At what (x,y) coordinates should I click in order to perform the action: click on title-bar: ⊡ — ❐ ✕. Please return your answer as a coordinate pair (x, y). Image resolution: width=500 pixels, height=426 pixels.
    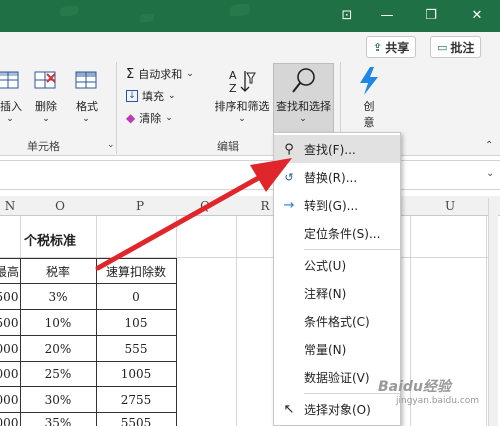
    Looking at the image, I should click on (250, 16).